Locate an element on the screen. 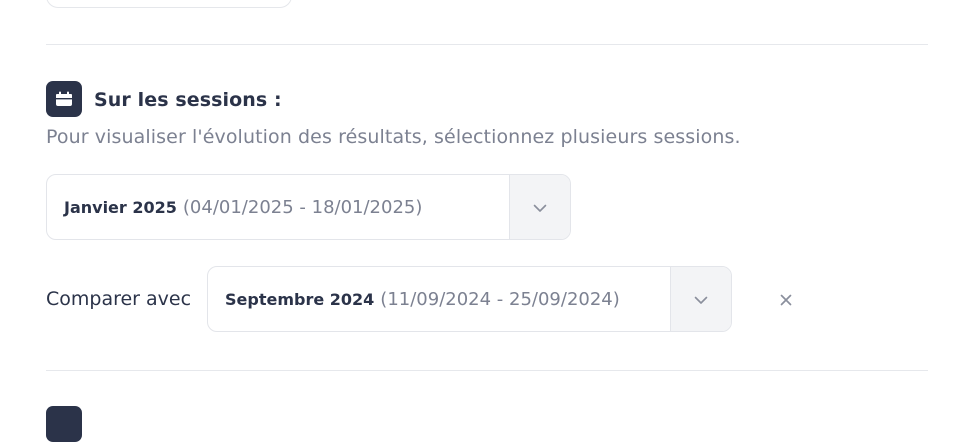 This screenshot has width=974, height=442. compare-session-date-range: (11/09/2024 - 25/09/2024) is located at coordinates (500, 299).